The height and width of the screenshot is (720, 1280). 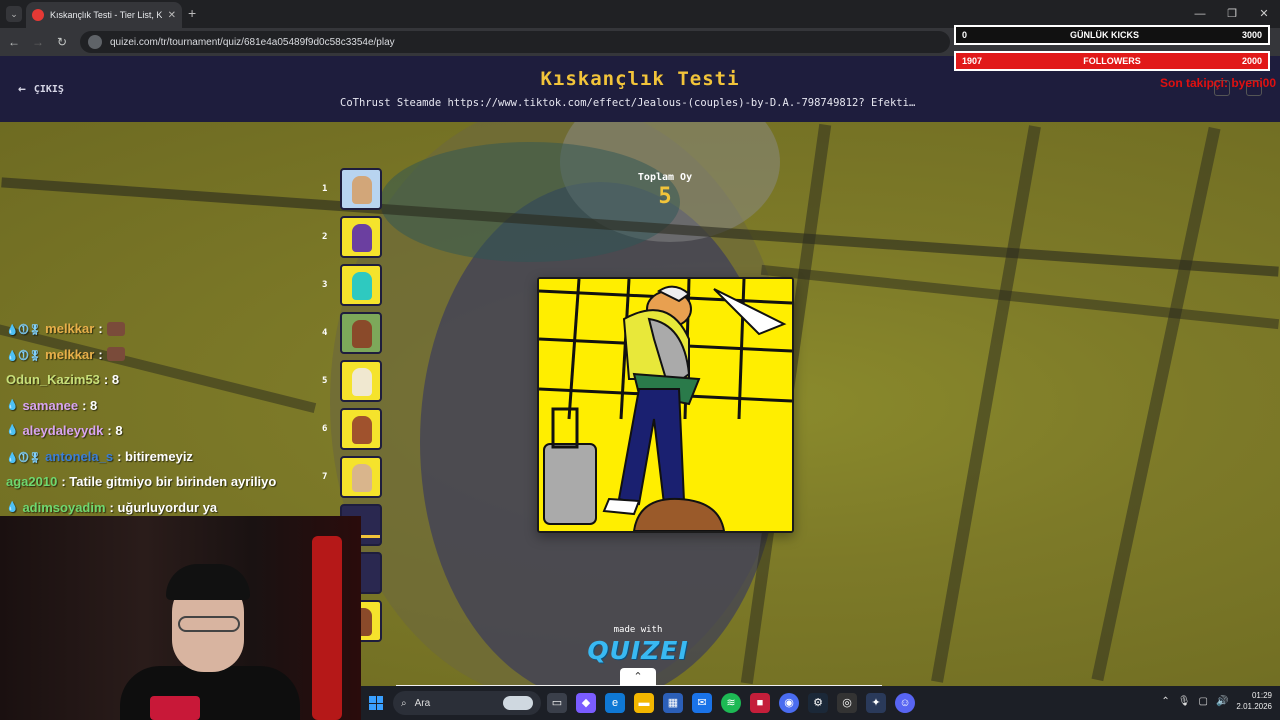 What do you see at coordinates (404, 703) in the screenshot?
I see `search-icon: ⌕` at bounding box center [404, 703].